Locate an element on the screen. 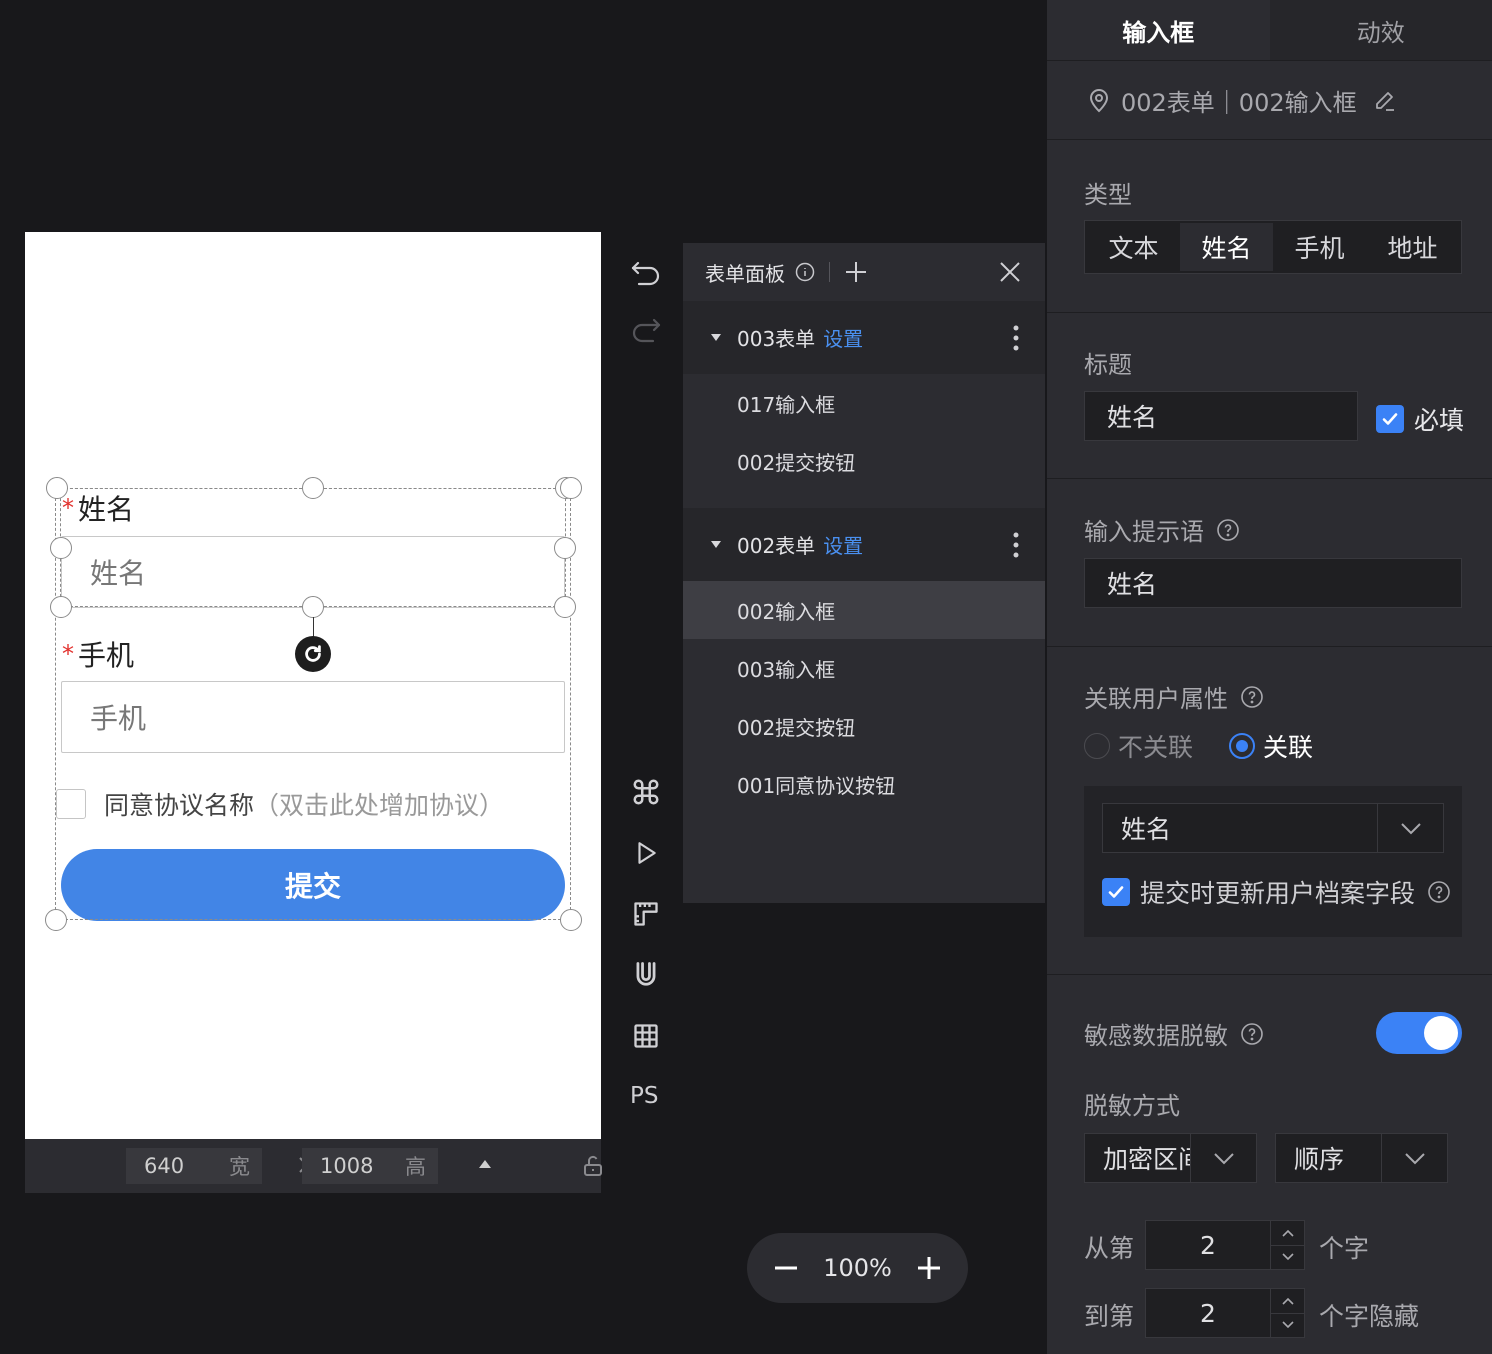 The width and height of the screenshot is (1492, 1354). close-icon is located at coordinates (1010, 272).